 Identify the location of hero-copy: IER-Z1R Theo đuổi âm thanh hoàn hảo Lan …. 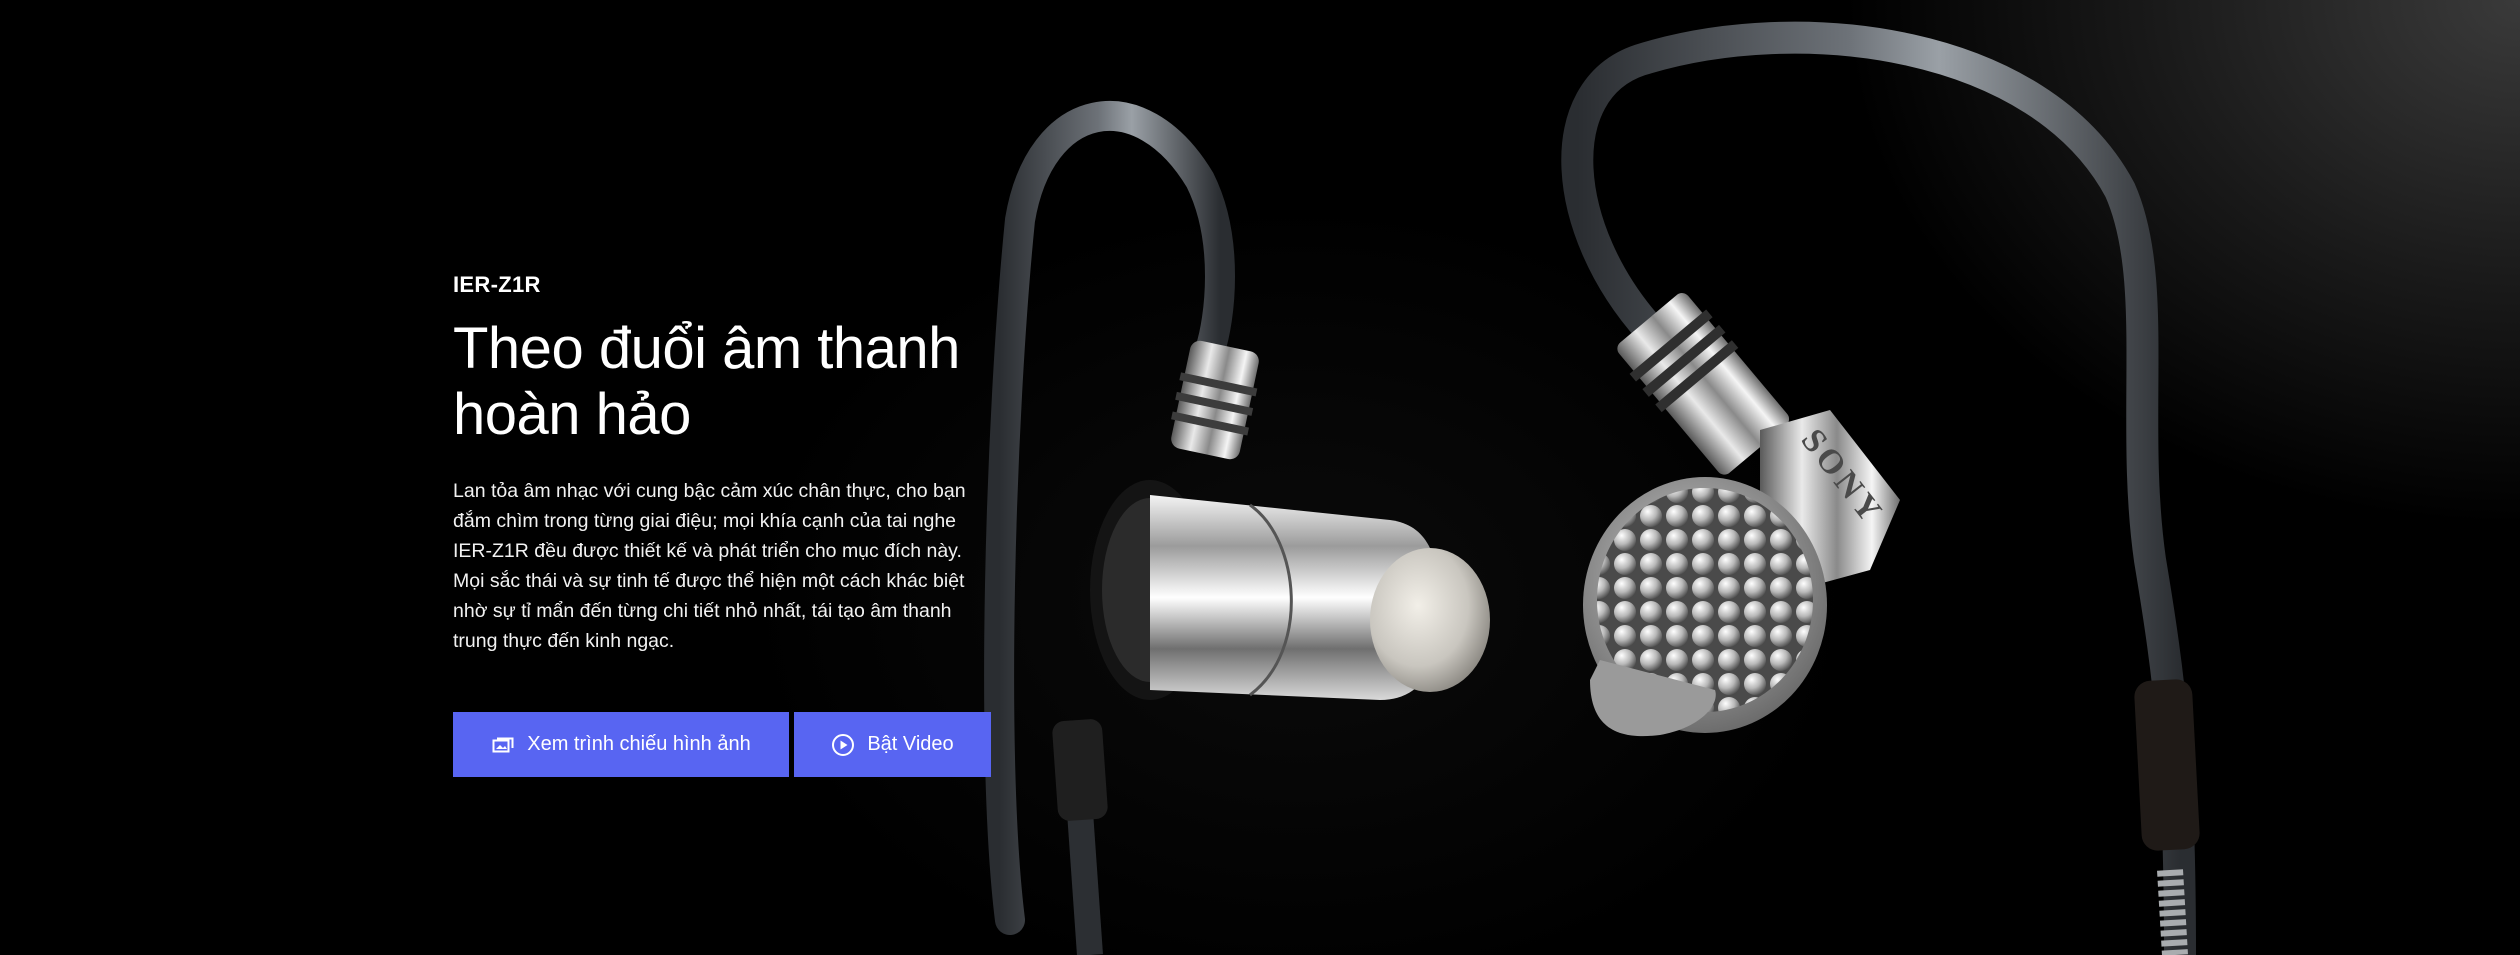
(733, 464).